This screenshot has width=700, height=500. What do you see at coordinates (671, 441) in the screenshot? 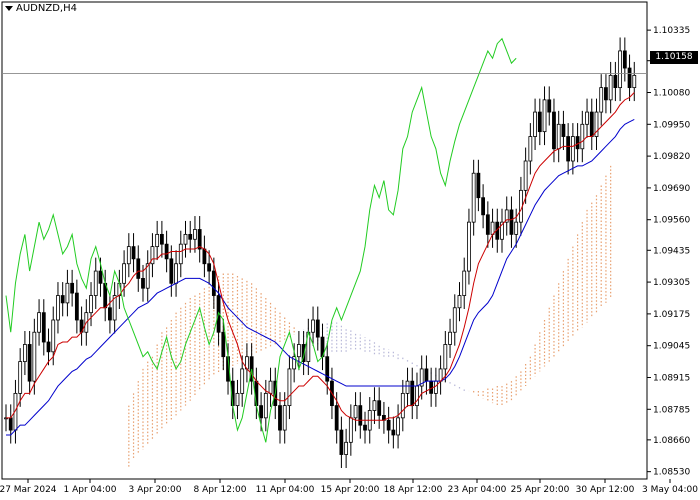
I see `price-tick-label: 1.08660` at bounding box center [671, 441].